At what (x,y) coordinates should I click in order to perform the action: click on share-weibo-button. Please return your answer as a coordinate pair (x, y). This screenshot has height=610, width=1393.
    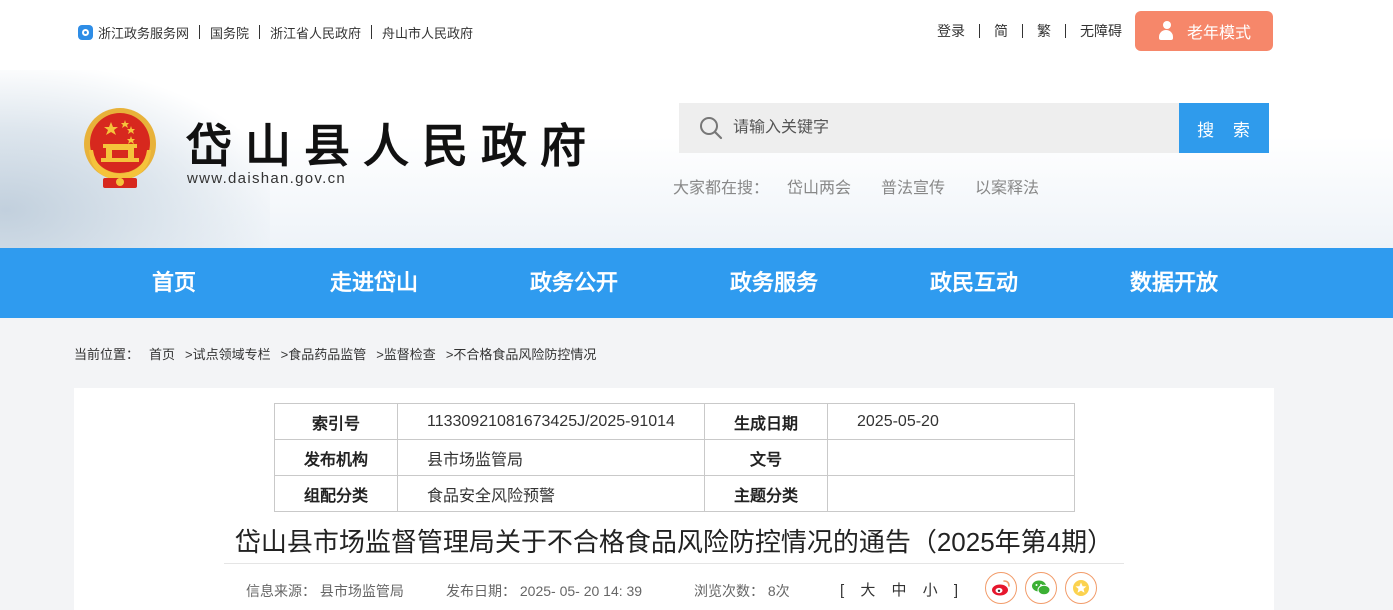
    Looking at the image, I should click on (1001, 588).